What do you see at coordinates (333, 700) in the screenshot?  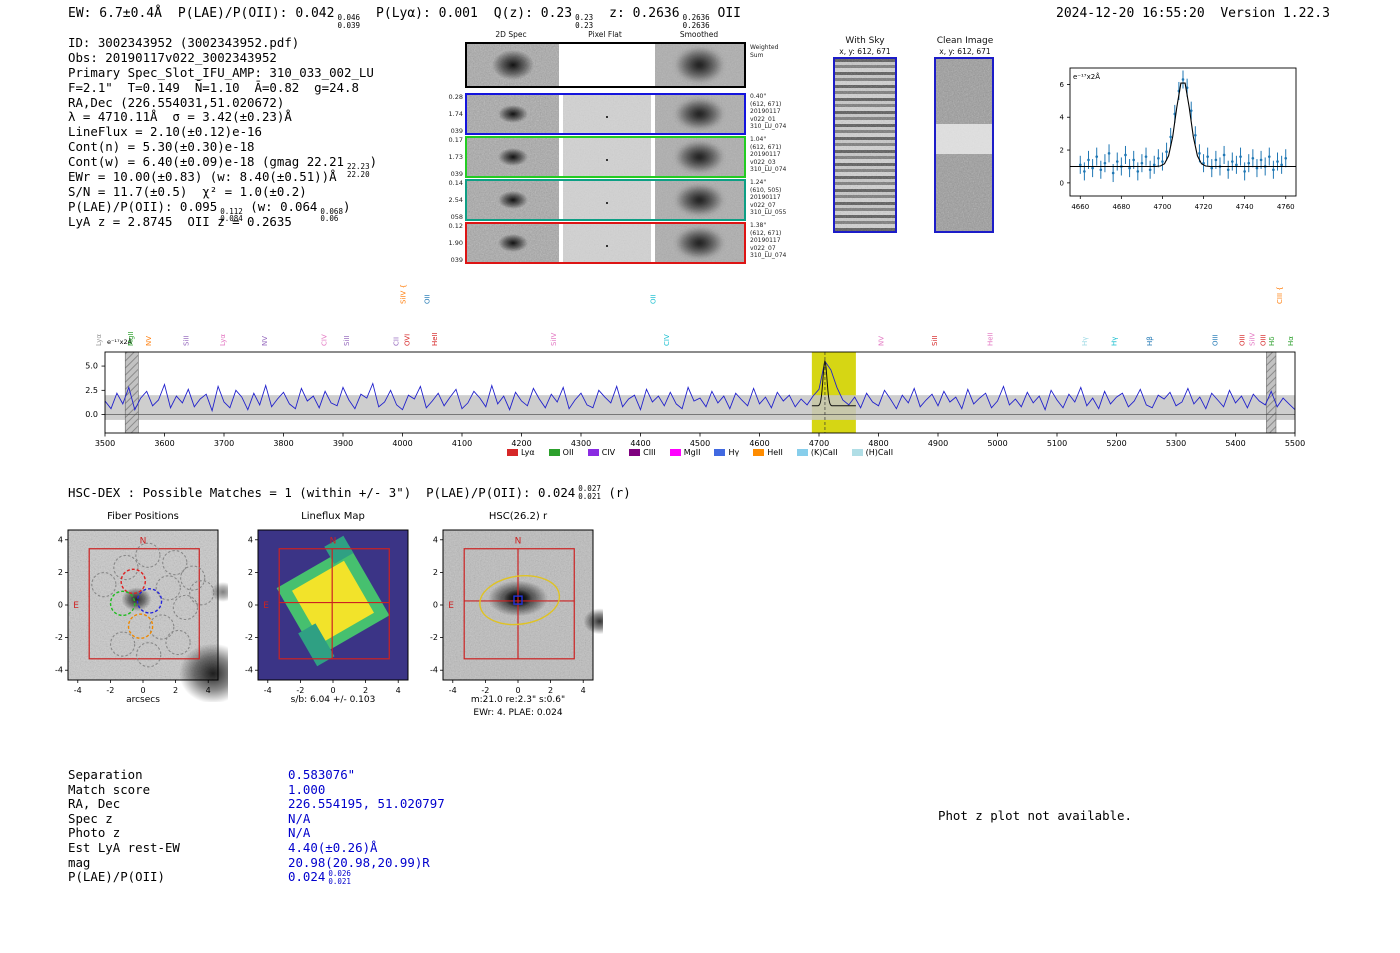 I see `lineflux-caption: s/b: 6.04 +/- 0.103` at bounding box center [333, 700].